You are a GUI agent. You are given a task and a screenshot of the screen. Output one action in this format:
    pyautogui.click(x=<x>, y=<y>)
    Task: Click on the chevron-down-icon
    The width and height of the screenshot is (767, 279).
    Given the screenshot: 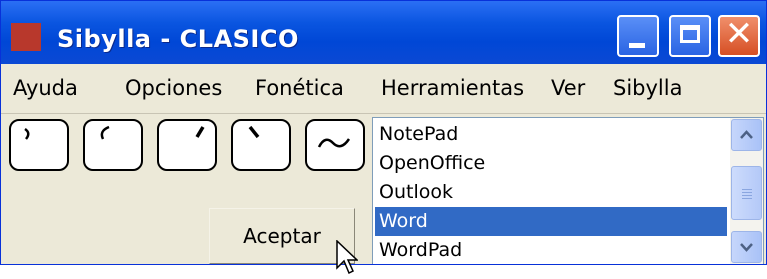 What is the action you would take?
    pyautogui.click(x=746, y=247)
    